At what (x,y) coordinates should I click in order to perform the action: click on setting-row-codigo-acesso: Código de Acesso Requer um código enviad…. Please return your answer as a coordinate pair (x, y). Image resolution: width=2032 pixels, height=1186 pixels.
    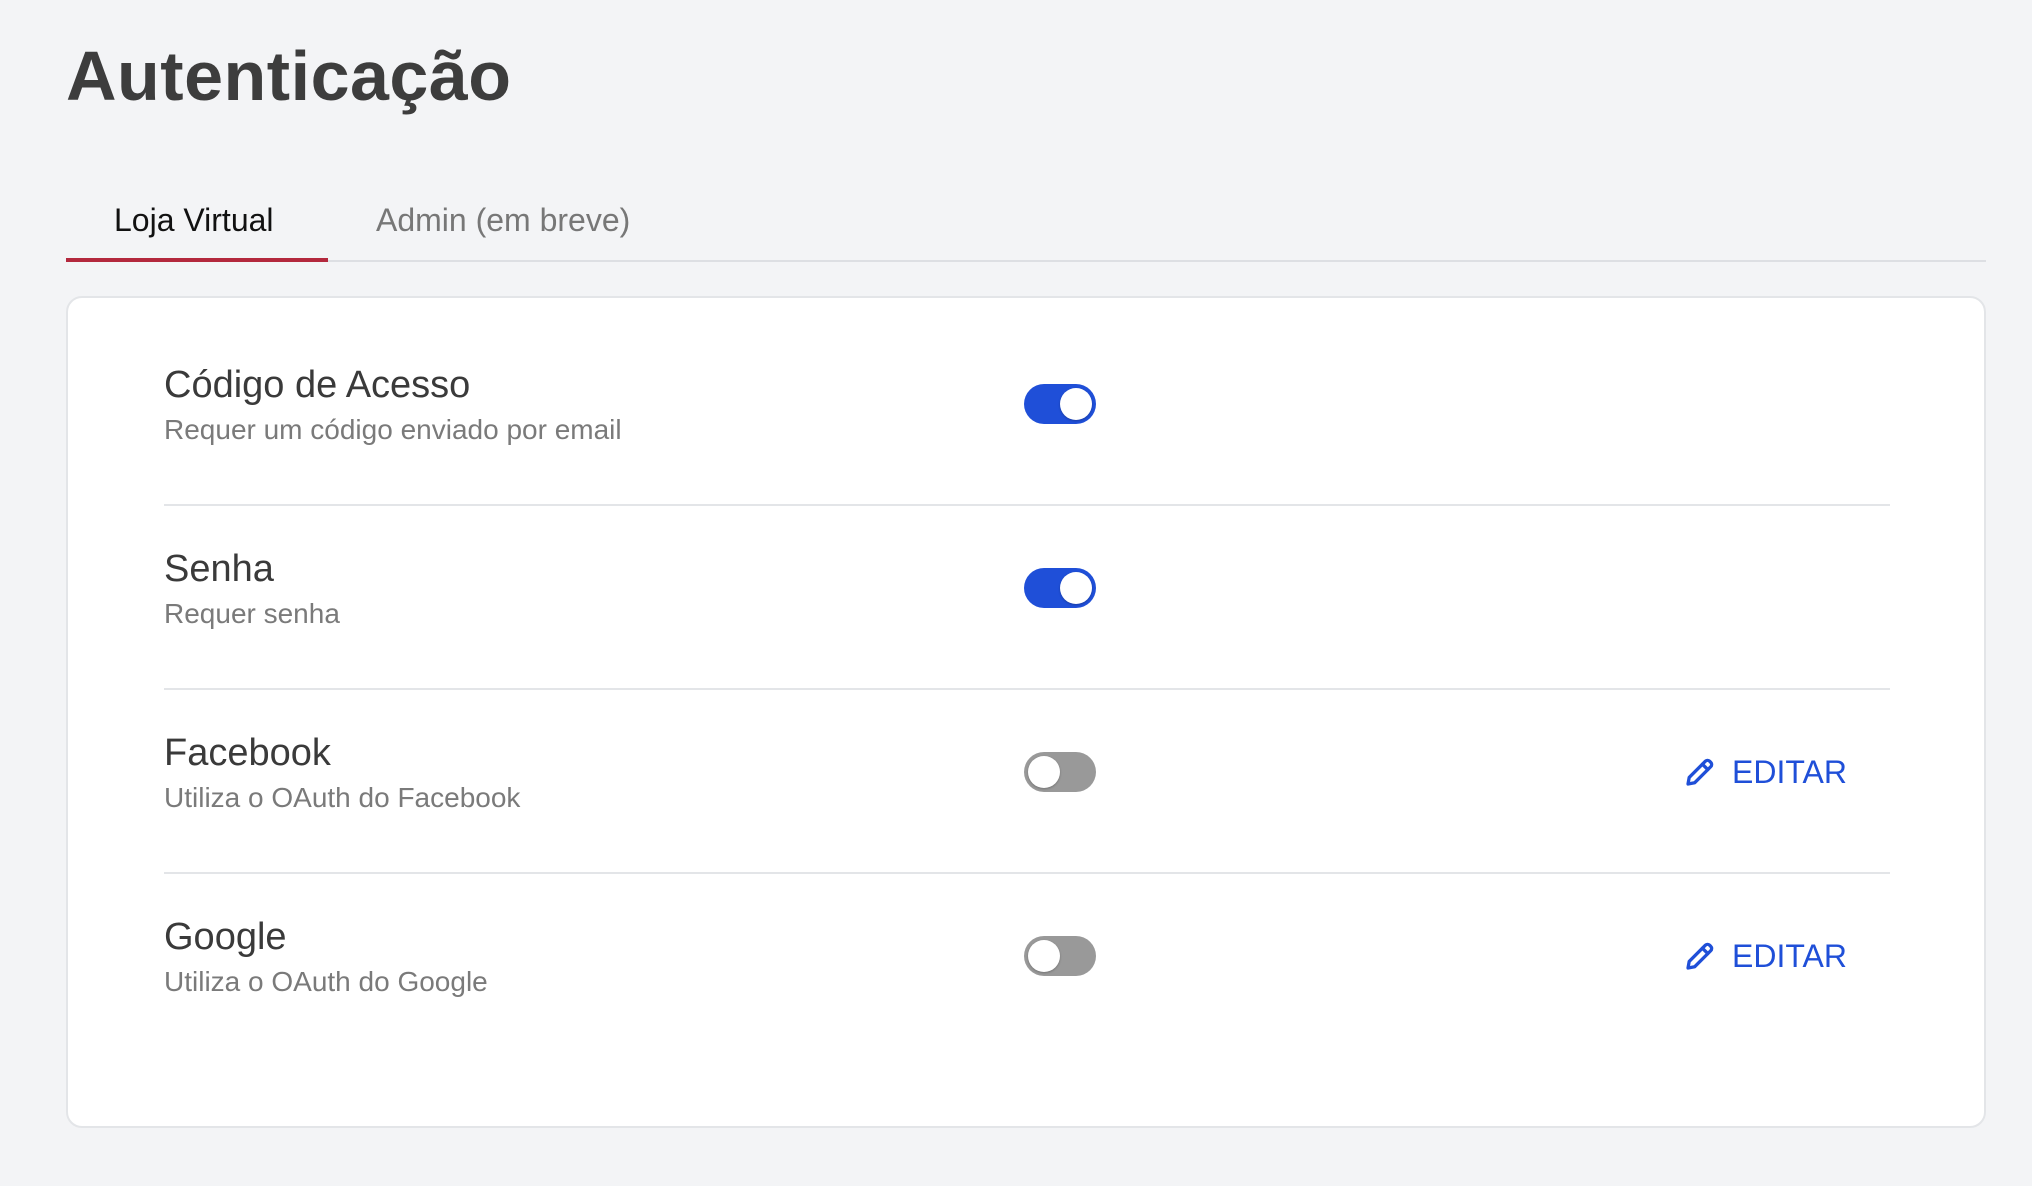
    Looking at the image, I should click on (1027, 414).